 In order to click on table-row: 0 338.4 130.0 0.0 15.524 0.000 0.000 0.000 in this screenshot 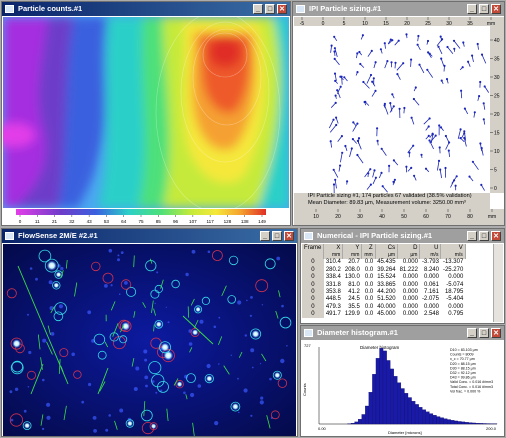, I will do `click(383, 277)`.